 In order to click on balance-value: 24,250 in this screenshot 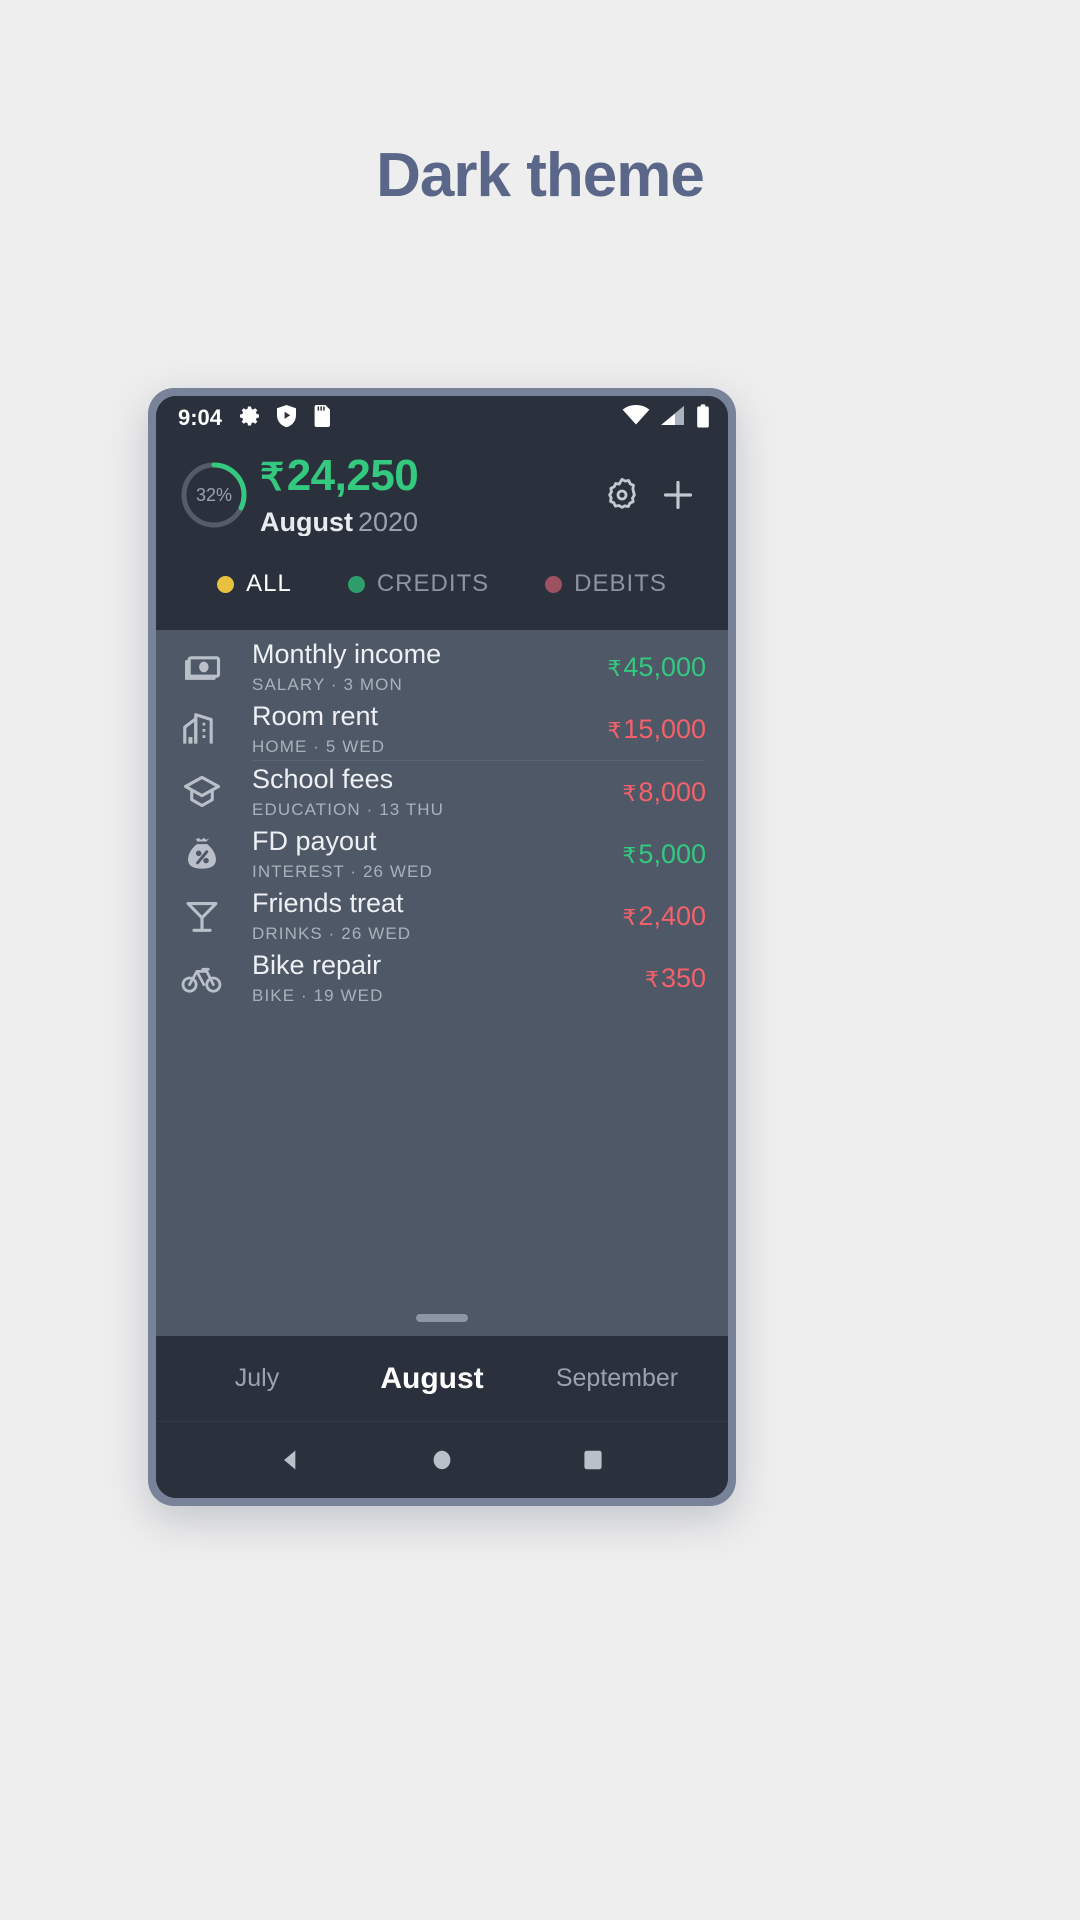, I will do `click(352, 475)`.